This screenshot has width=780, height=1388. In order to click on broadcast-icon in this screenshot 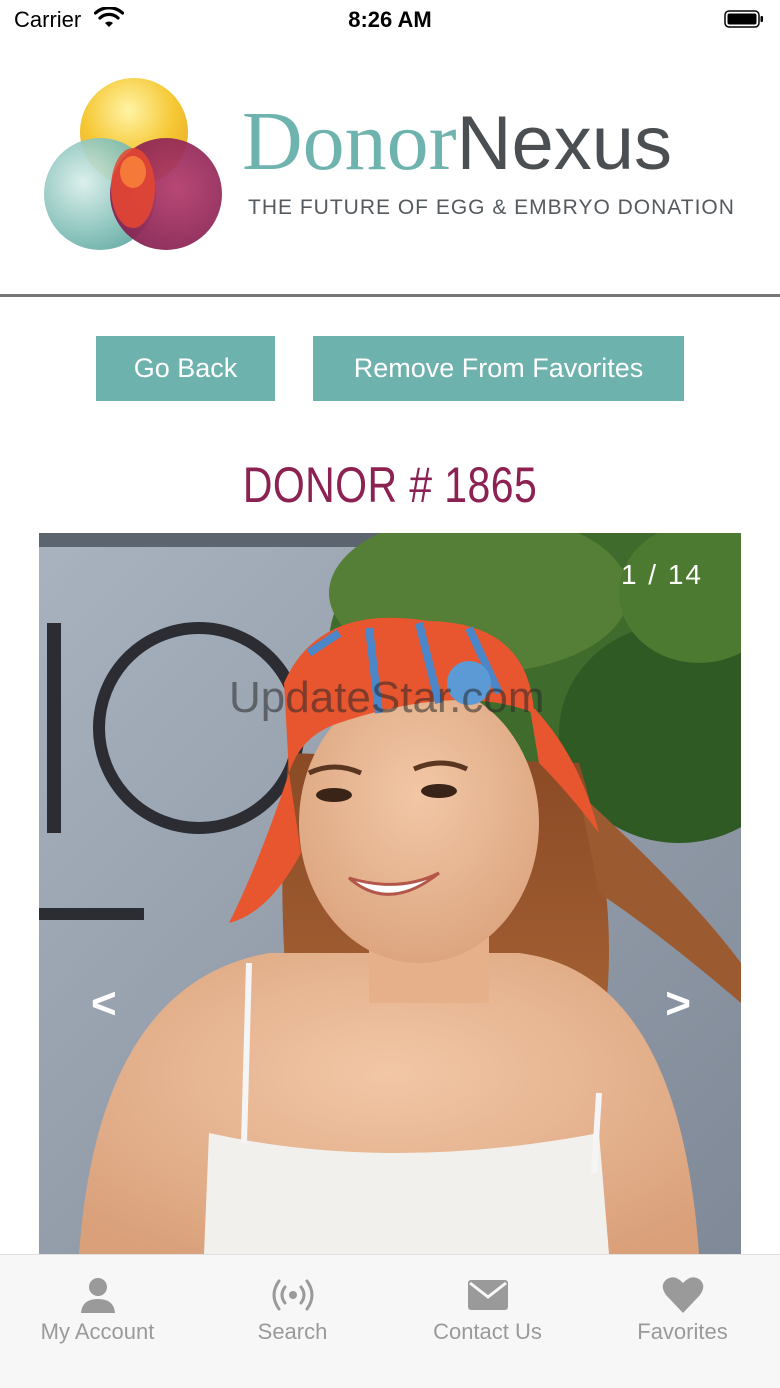, I will do `click(292, 1295)`.